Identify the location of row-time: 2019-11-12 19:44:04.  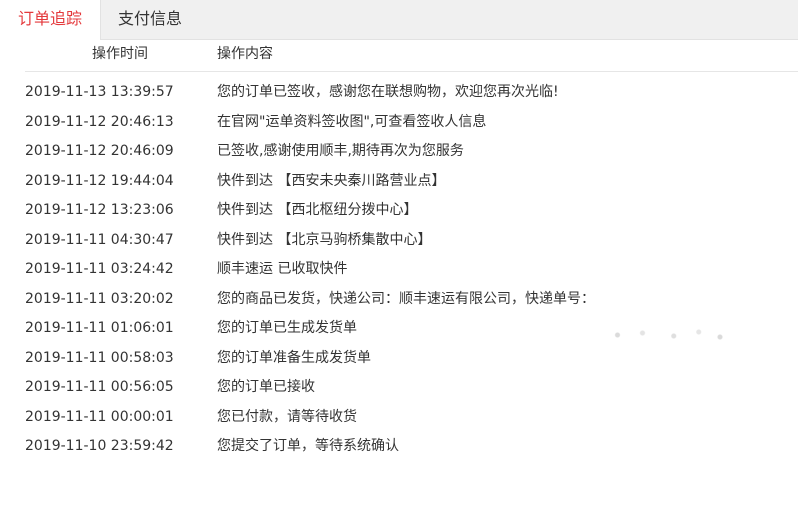
(99, 180).